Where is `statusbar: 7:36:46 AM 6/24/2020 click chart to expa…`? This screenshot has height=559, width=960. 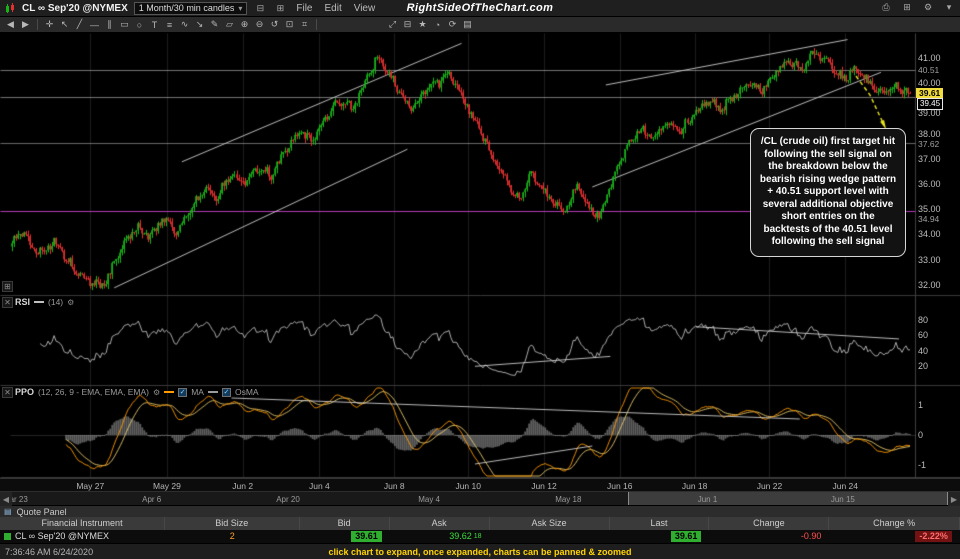 statusbar: 7:36:46 AM 6/24/2020 click chart to expa… is located at coordinates (480, 551).